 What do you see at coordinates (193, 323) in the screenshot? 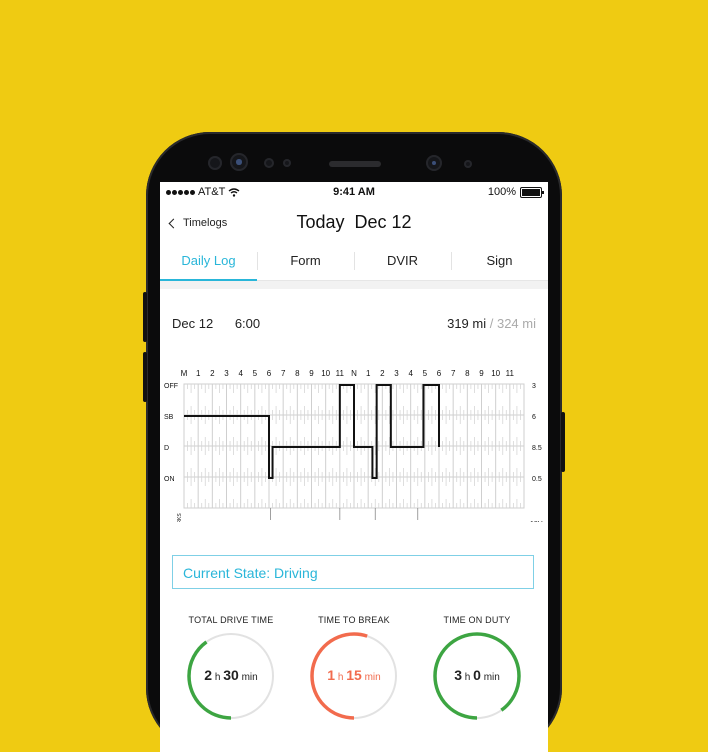
I see `log-date: Dec 12` at bounding box center [193, 323].